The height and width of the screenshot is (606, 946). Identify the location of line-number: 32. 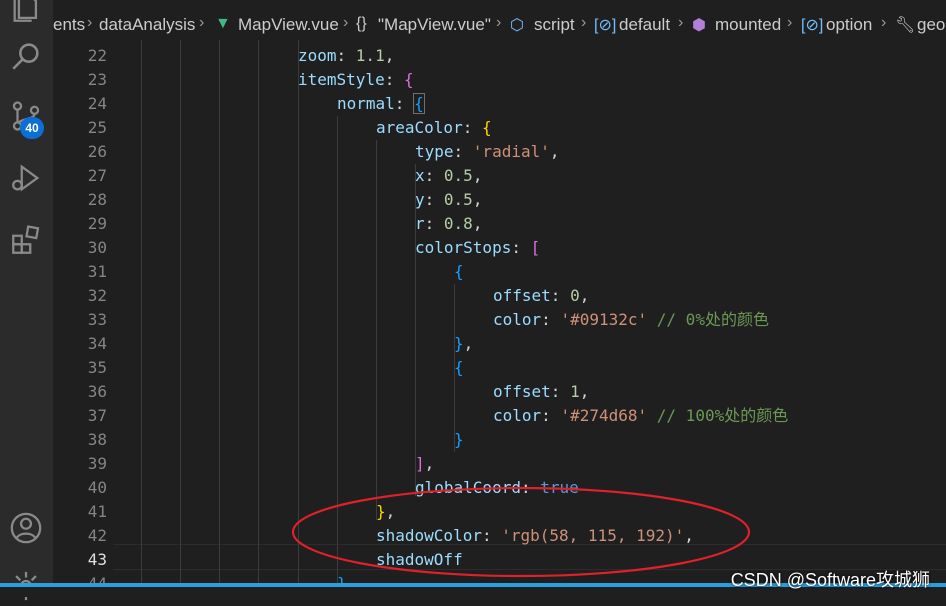
(97, 295).